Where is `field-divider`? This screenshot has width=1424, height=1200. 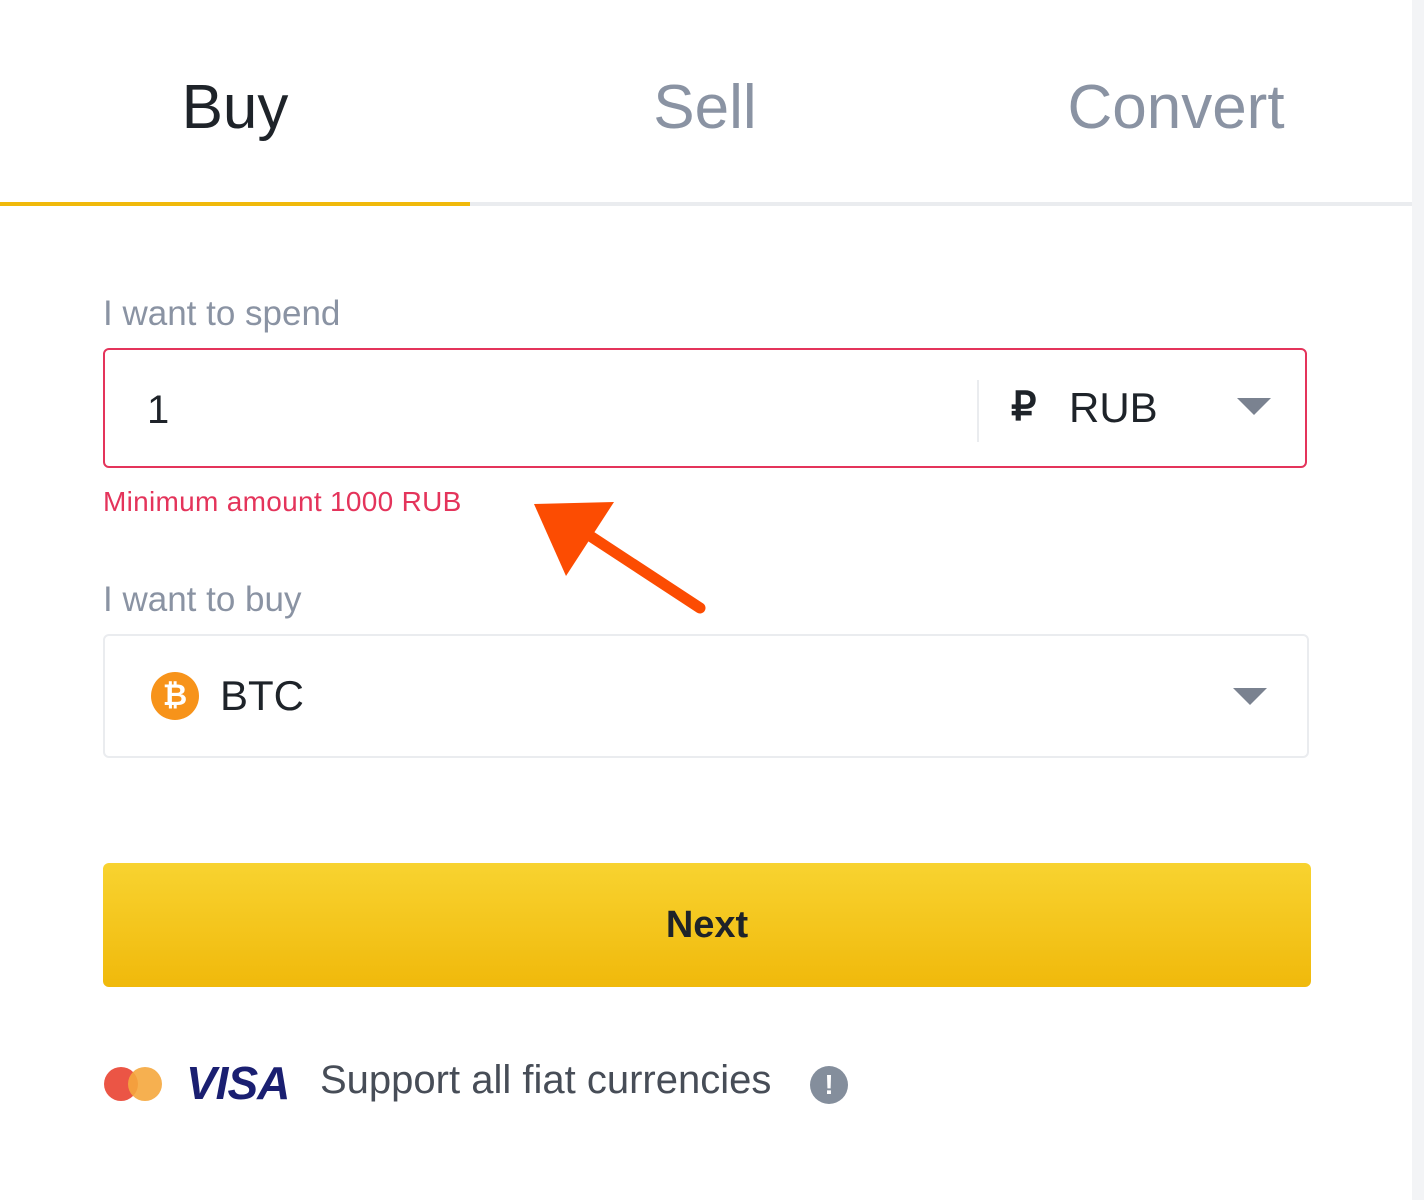 field-divider is located at coordinates (978, 411).